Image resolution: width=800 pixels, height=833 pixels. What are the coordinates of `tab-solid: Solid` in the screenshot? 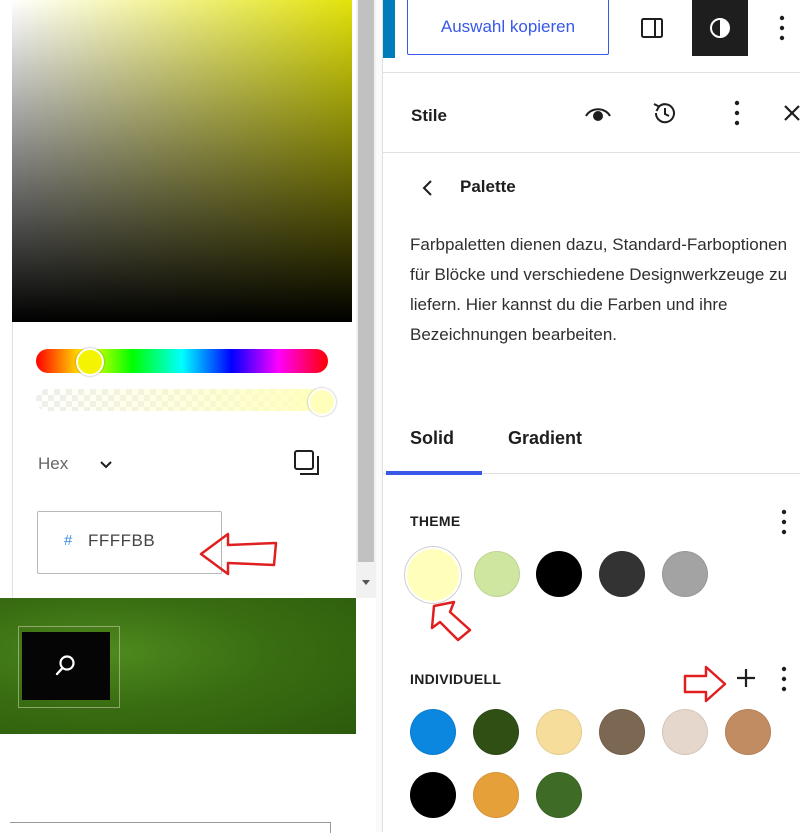 It's located at (432, 438).